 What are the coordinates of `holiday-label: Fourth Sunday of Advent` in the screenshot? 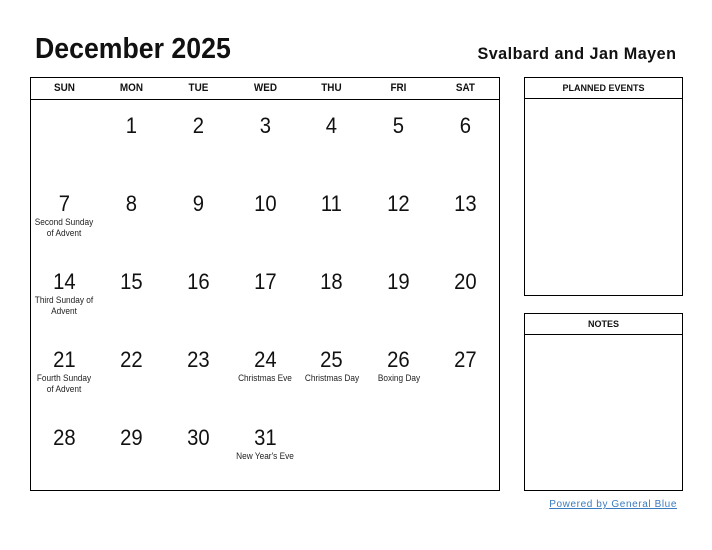 It's located at (64, 383).